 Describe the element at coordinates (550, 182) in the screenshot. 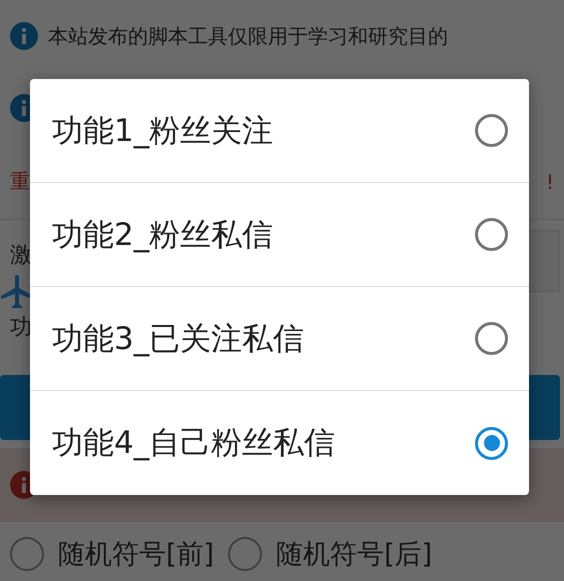

I see `warning-text: !` at that location.